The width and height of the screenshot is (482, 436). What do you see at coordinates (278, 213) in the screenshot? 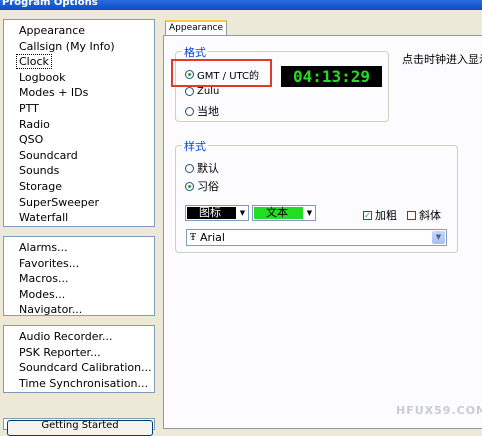
I see `text-color-swatch: 文本` at bounding box center [278, 213].